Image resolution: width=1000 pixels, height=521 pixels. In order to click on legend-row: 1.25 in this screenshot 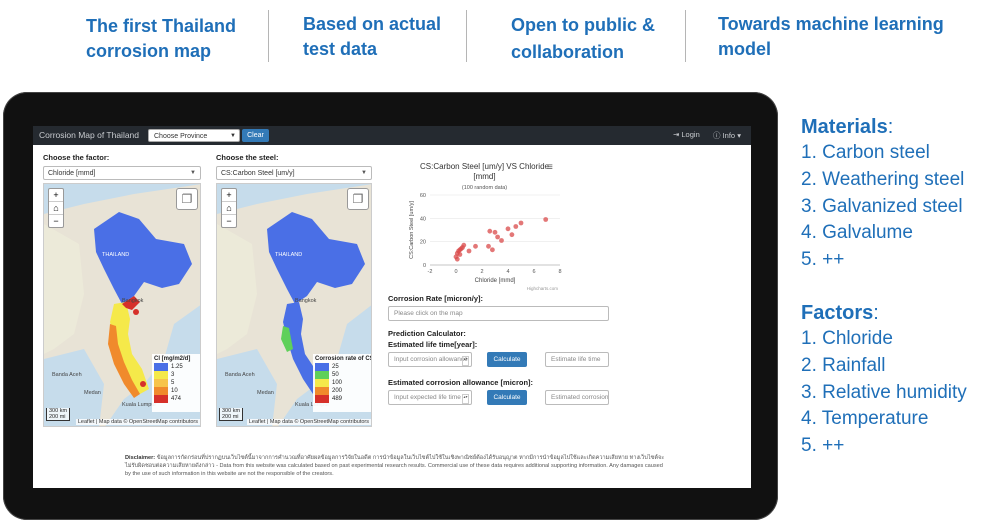, I will do `click(176, 367)`.